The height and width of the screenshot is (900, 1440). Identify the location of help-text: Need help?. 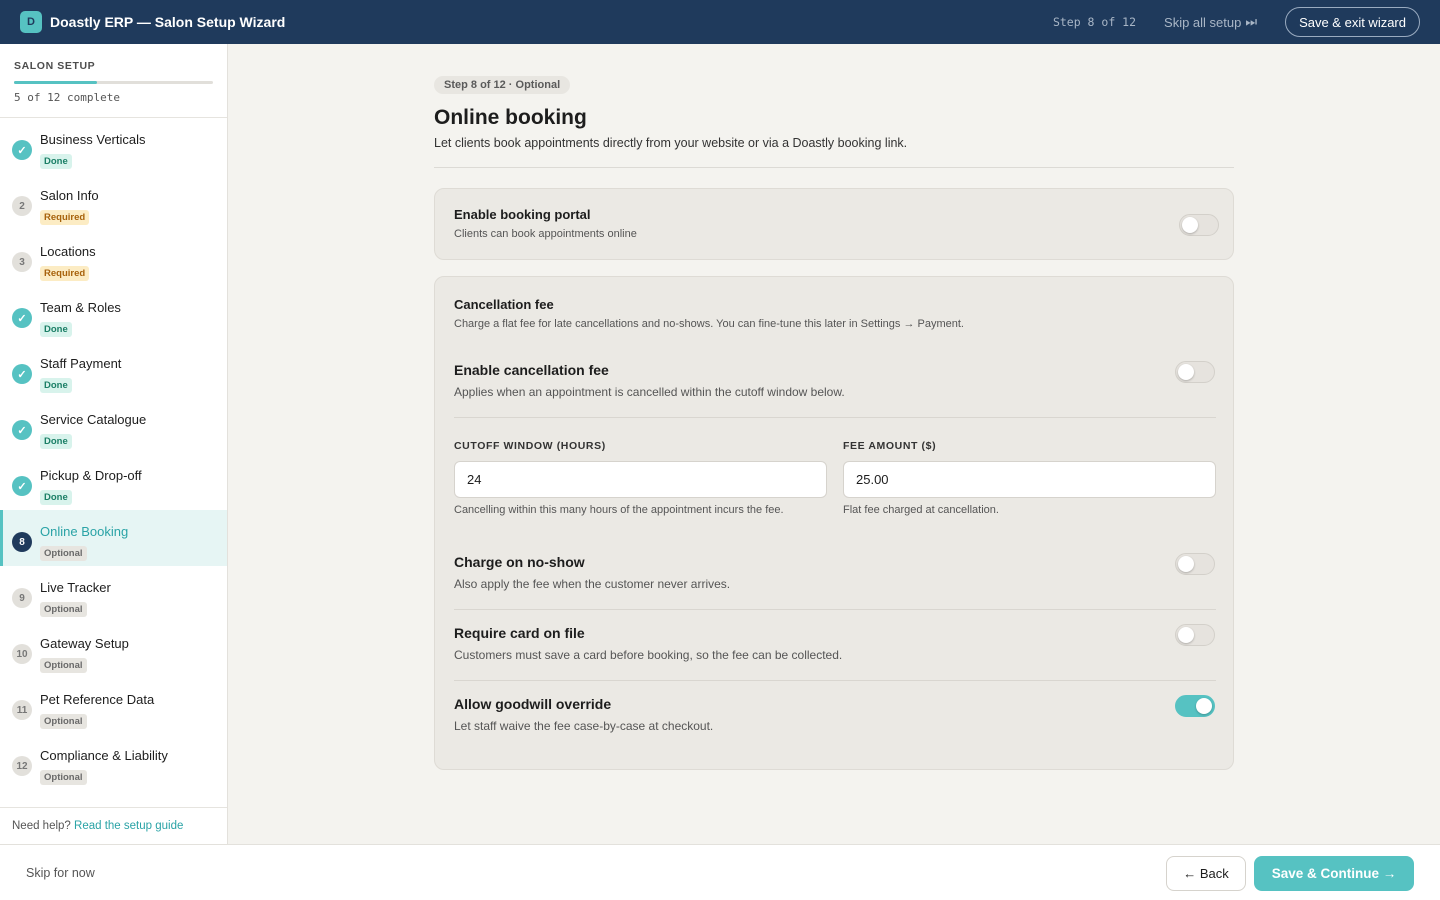
(41, 826).